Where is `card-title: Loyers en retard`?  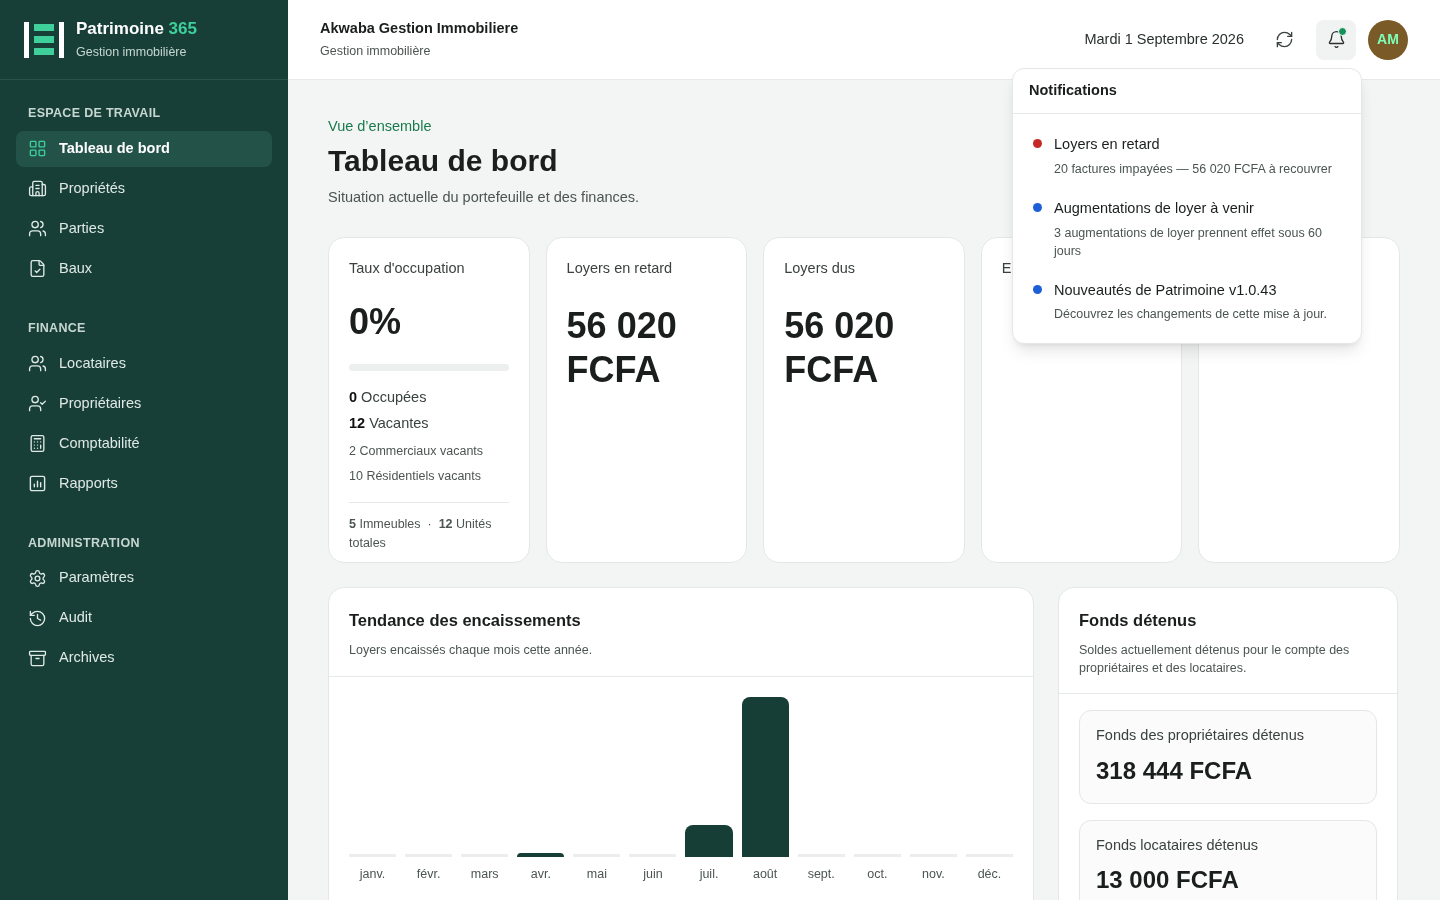 card-title: Loyers en retard is located at coordinates (620, 268).